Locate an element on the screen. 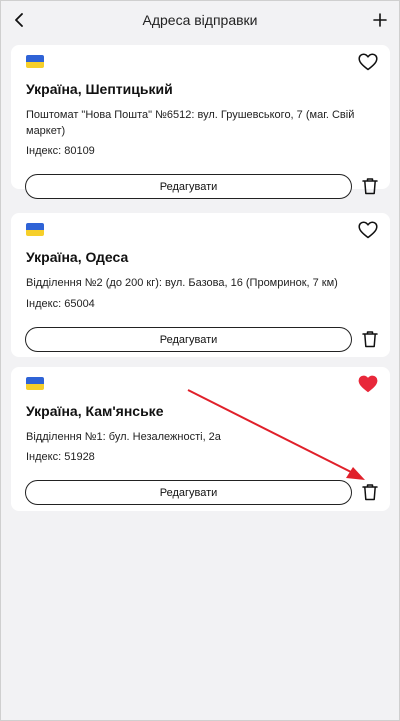  add-address-button is located at coordinates (380, 20).